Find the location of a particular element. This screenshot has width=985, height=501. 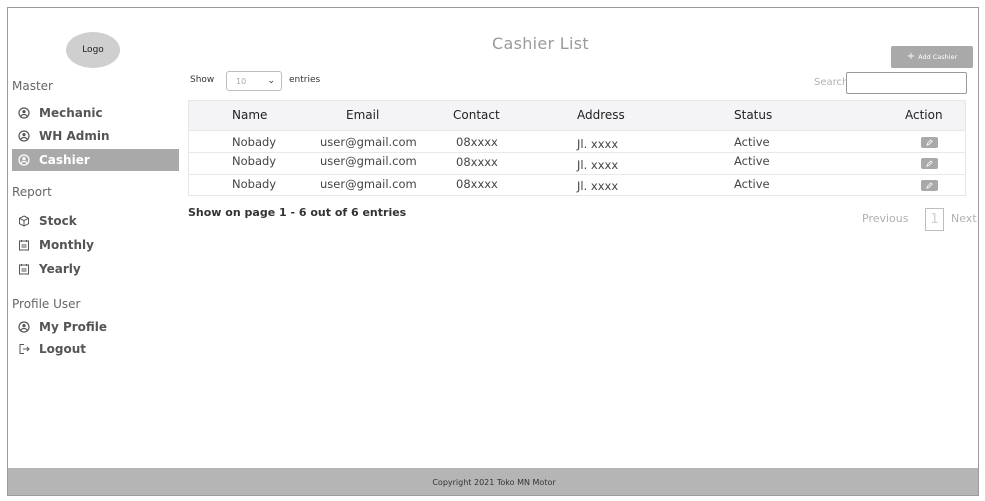

sidebar-item-stock: Stock is located at coordinates (95, 221).